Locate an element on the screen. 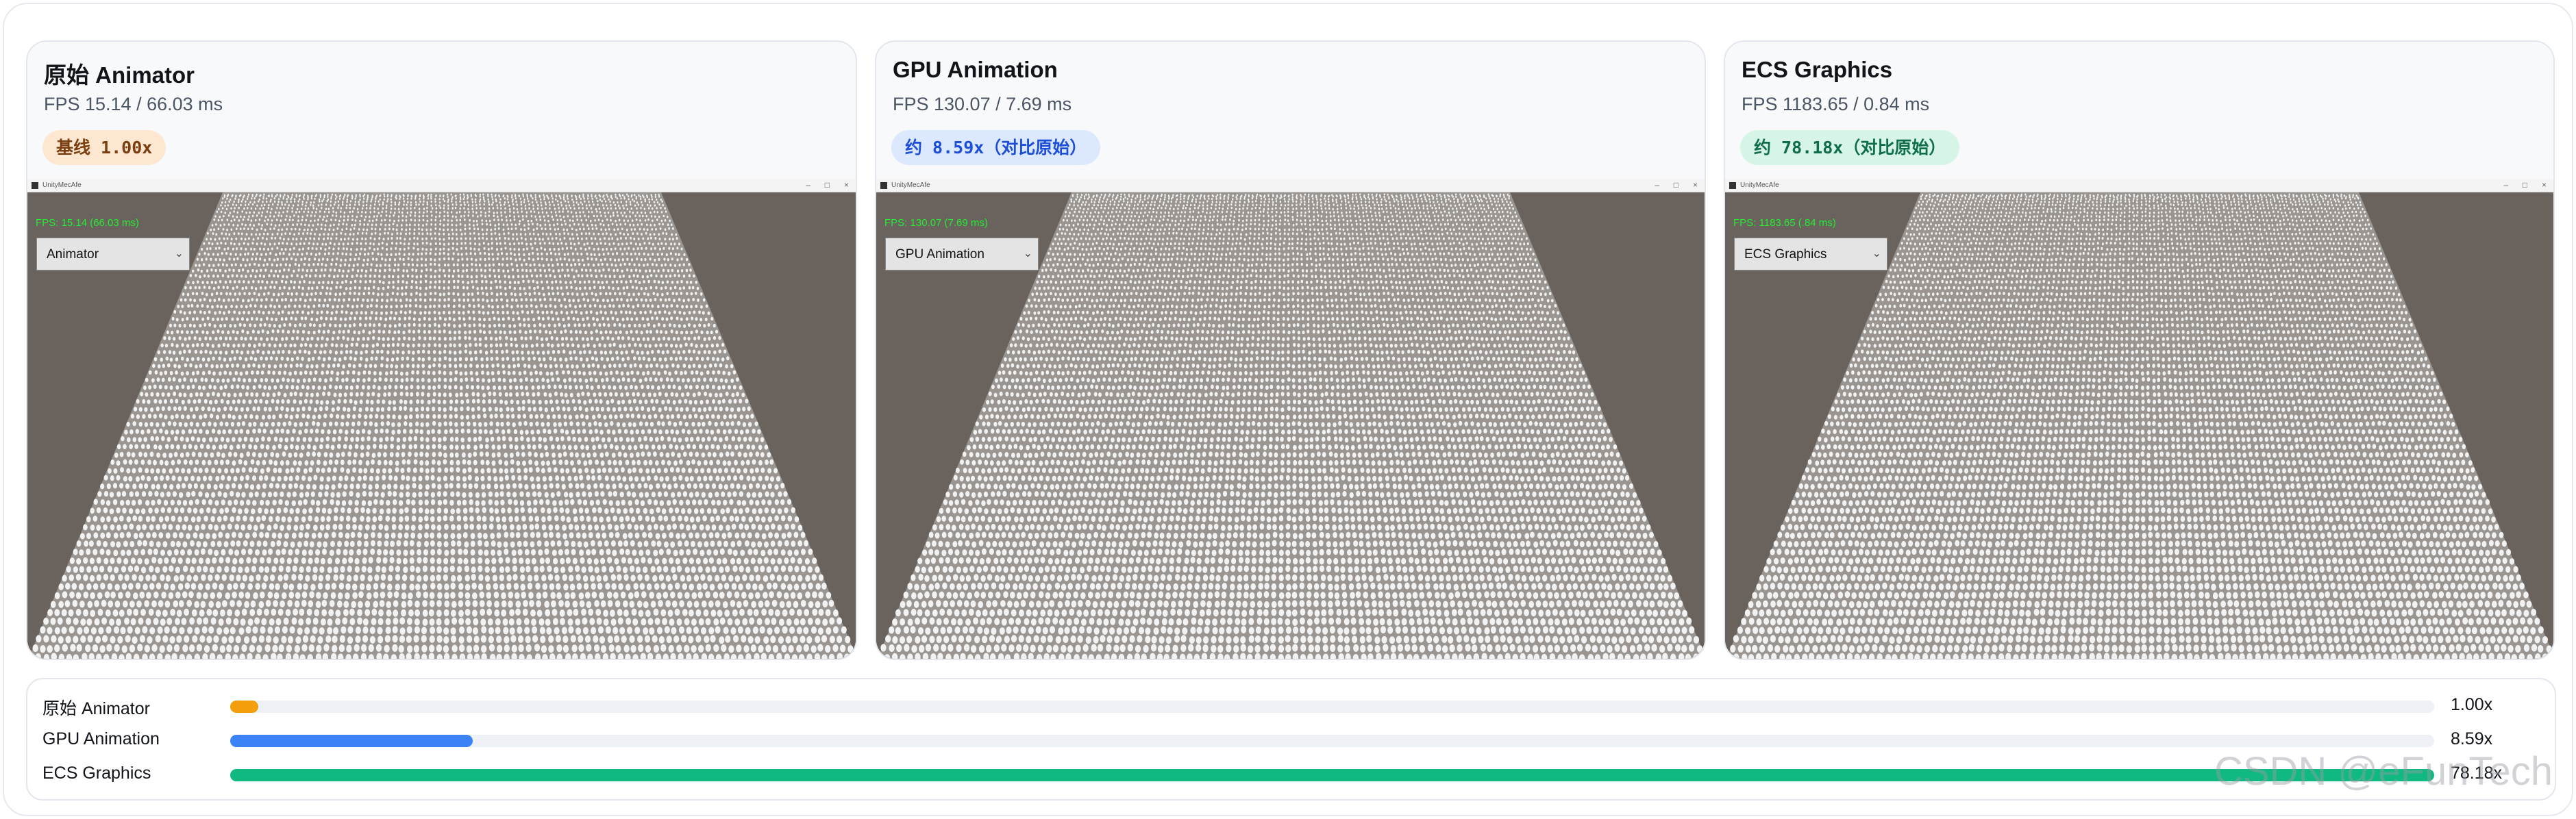 The height and width of the screenshot is (819, 2576). comparison-row: GPU Animation 8.59x is located at coordinates (1291, 740).